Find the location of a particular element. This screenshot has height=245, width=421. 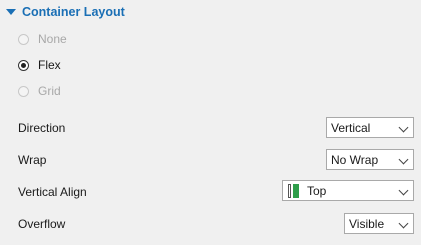

direction-select: Vertical is located at coordinates (370, 127).